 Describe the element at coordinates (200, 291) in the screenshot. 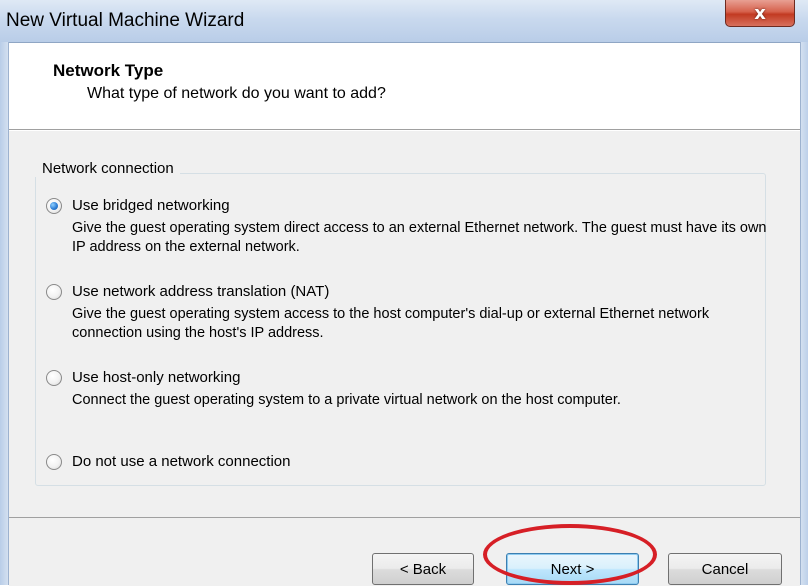

I see `option-label: Use network address translation (NAT)` at that location.